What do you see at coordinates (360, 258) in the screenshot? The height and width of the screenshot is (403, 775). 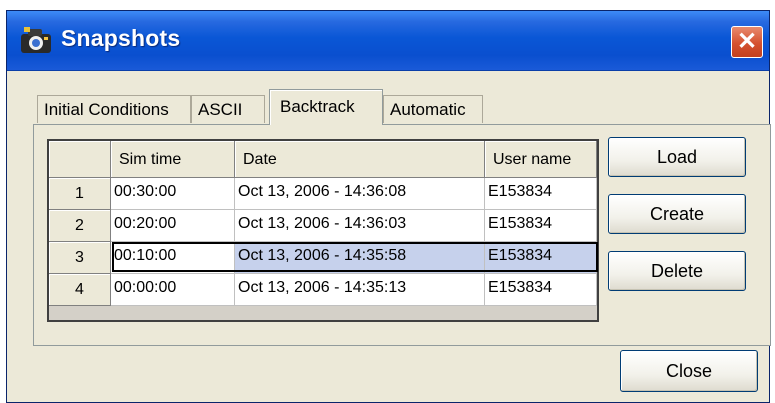 I see `cell-date: Oct 13, 2006 - 14:35:58` at bounding box center [360, 258].